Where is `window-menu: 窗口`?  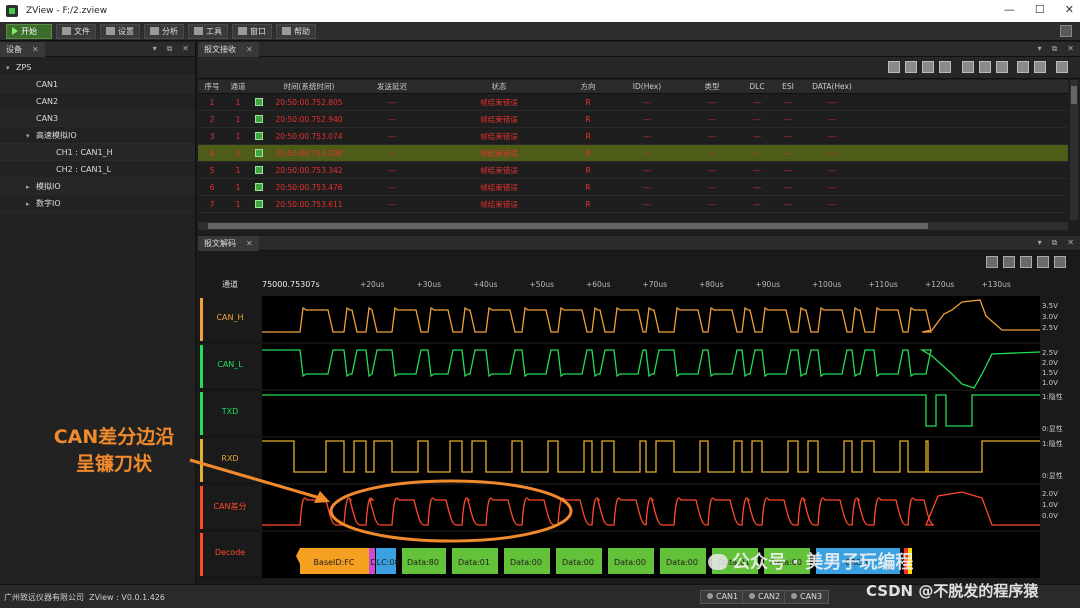
window-menu: 窗口 is located at coordinates (252, 31).